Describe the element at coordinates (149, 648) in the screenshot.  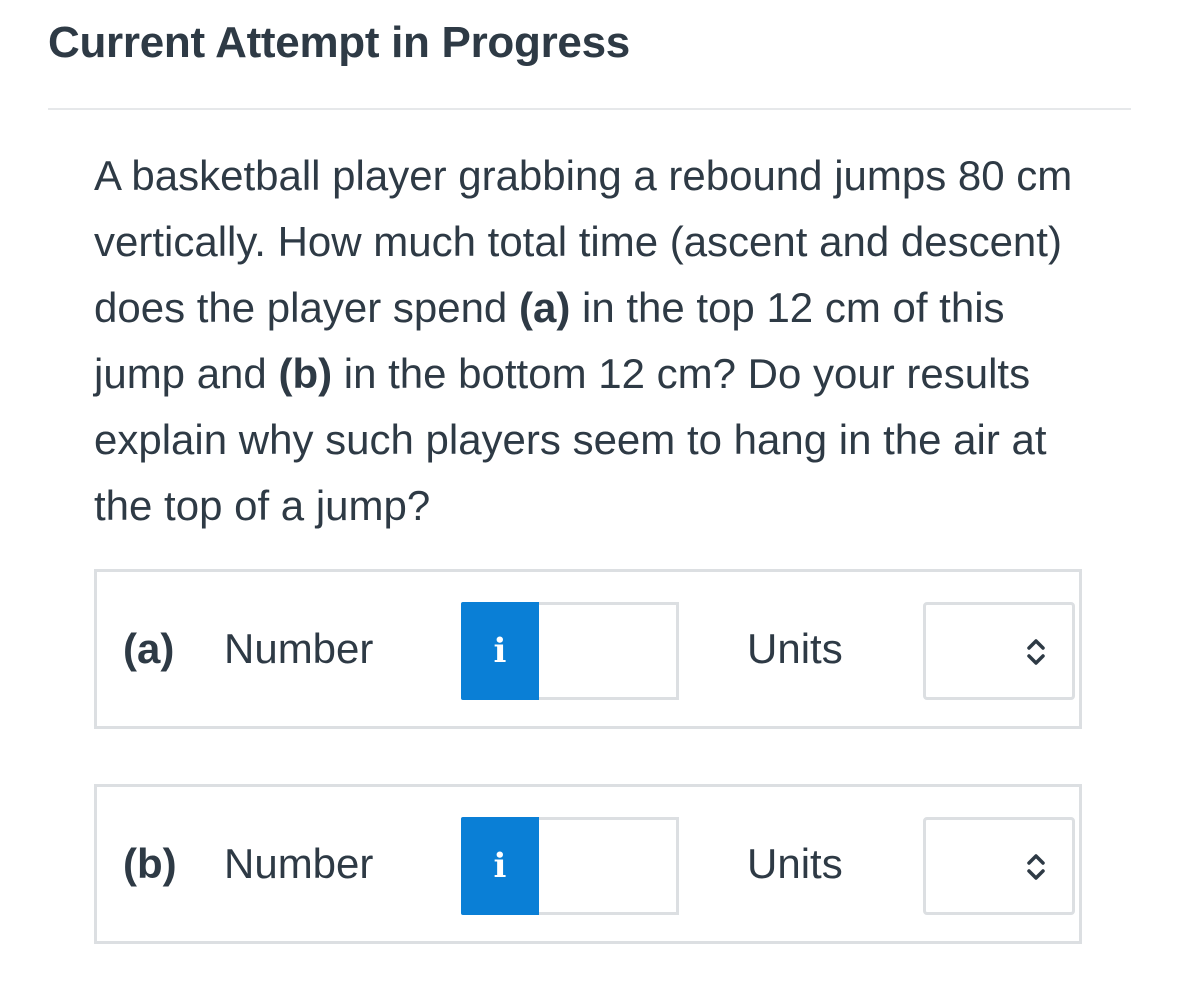
I see `part-label-a: (a)` at that location.